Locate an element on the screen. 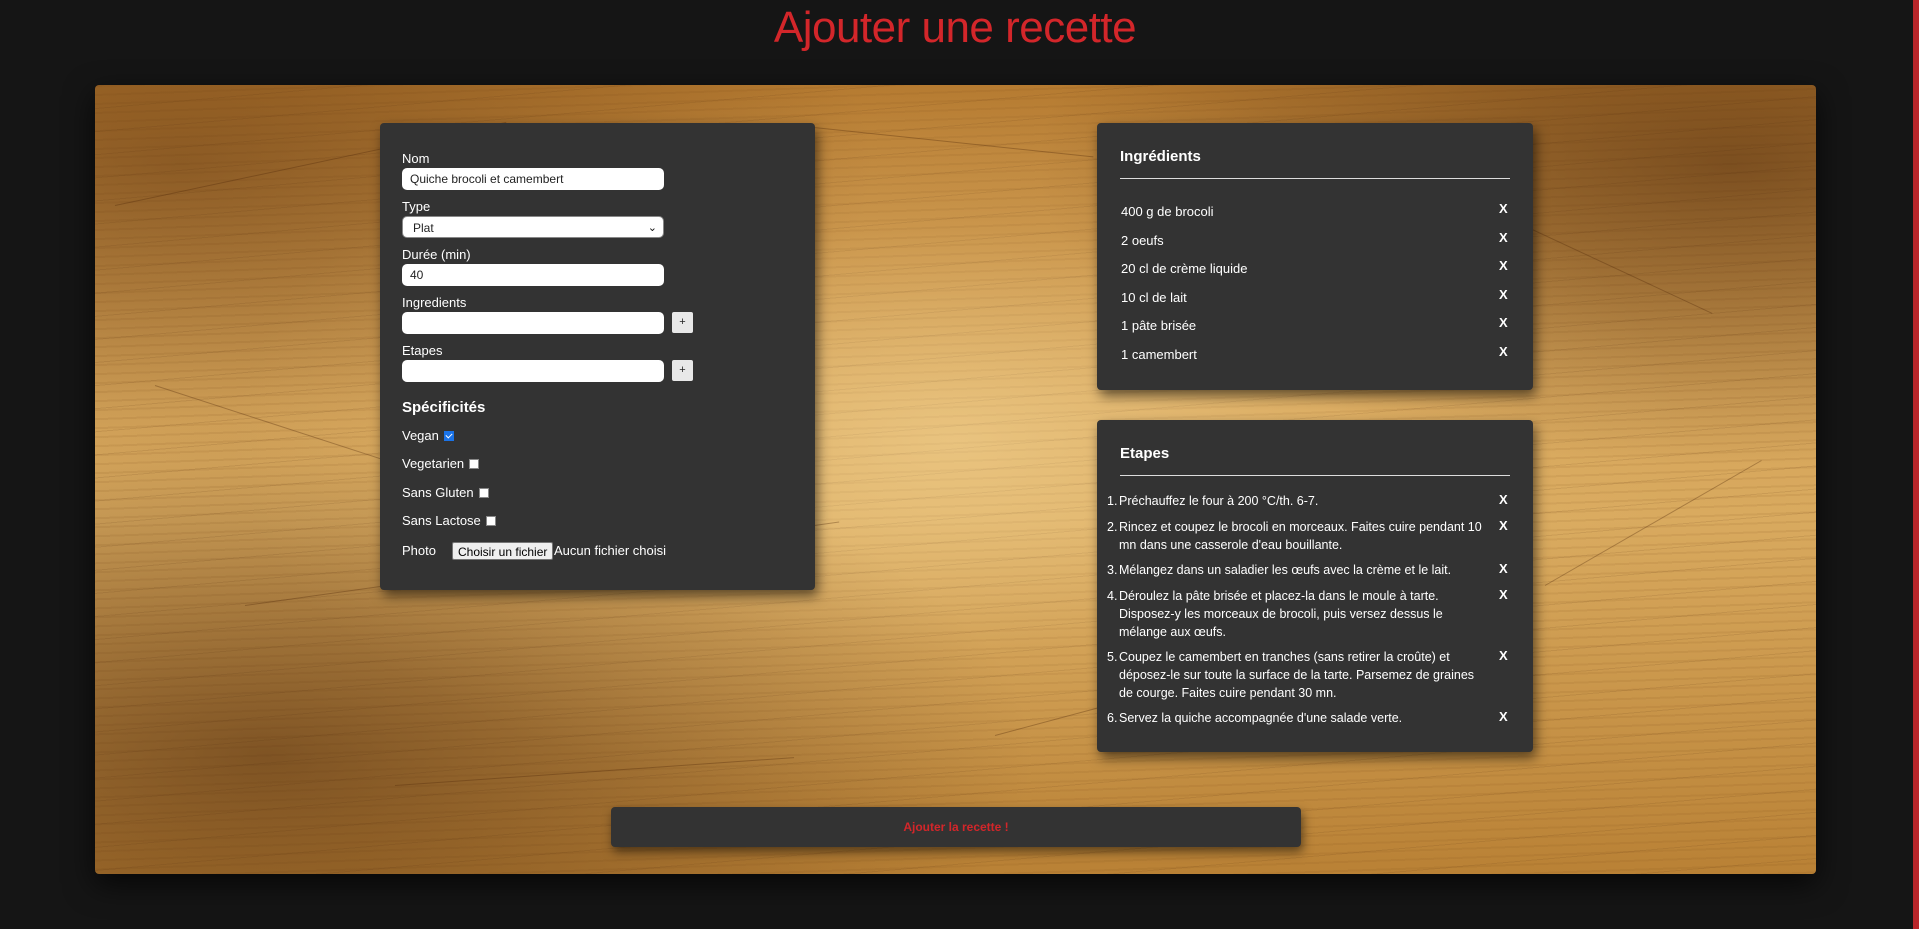 Image resolution: width=1919 pixels, height=929 pixels. ingredients-label: Ingredients is located at coordinates (434, 302).